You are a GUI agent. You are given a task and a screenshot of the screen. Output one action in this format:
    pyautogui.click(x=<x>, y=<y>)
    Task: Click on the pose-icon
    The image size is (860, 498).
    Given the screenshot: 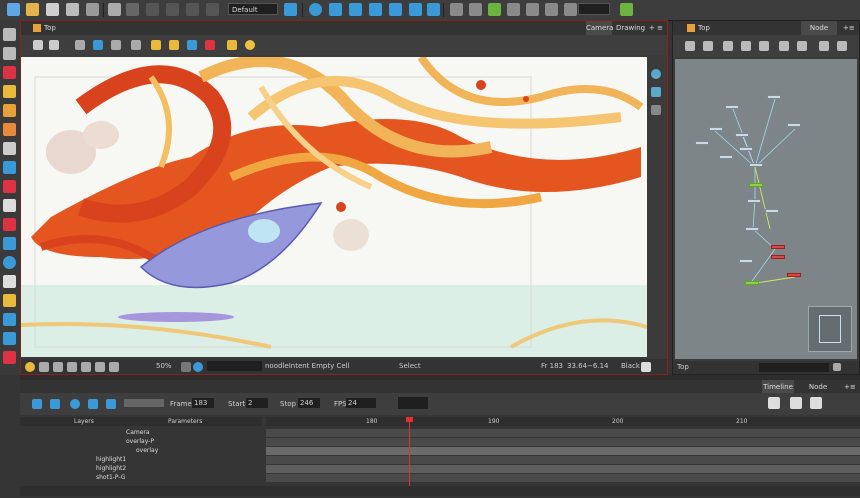 What is the action you would take?
    pyautogui.click(x=355, y=9)
    